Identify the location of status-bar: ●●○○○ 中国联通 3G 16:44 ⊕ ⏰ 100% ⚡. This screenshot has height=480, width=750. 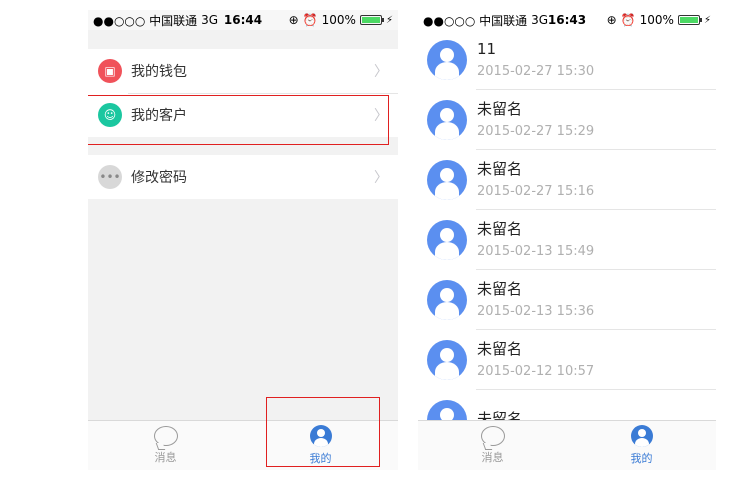
(243, 20).